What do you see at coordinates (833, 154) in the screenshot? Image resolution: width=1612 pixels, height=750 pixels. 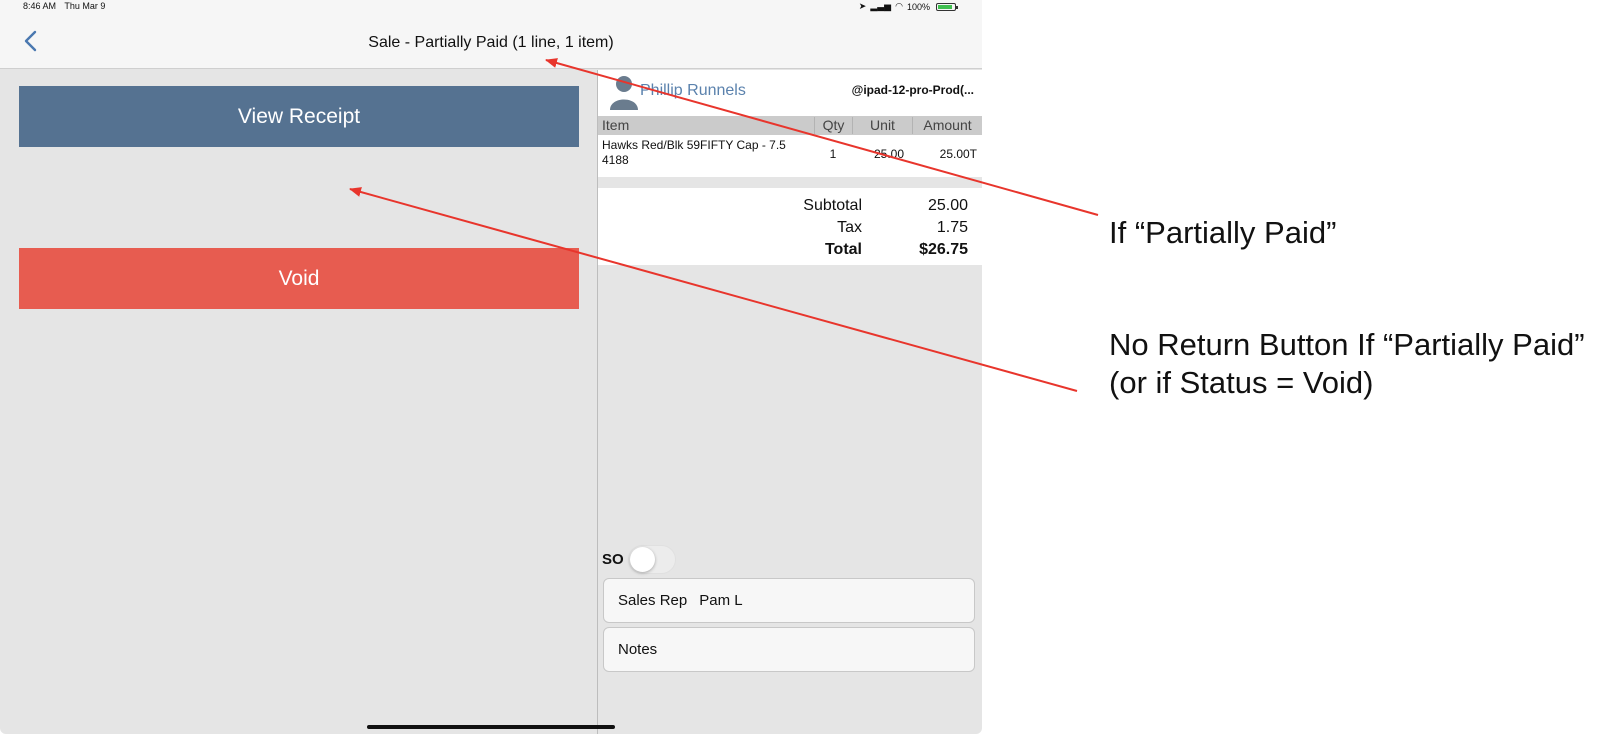 I see `line-item-qty: 1` at bounding box center [833, 154].